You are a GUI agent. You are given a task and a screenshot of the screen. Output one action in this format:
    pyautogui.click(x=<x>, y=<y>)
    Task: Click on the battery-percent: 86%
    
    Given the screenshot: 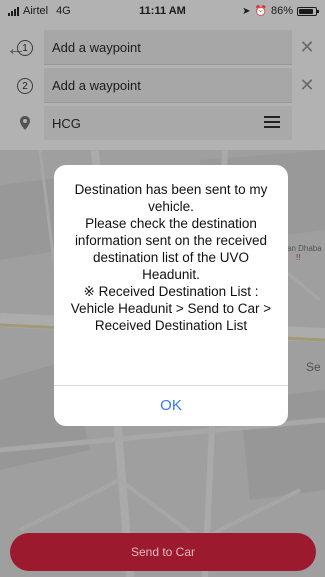 What is the action you would take?
    pyautogui.click(x=281, y=11)
    